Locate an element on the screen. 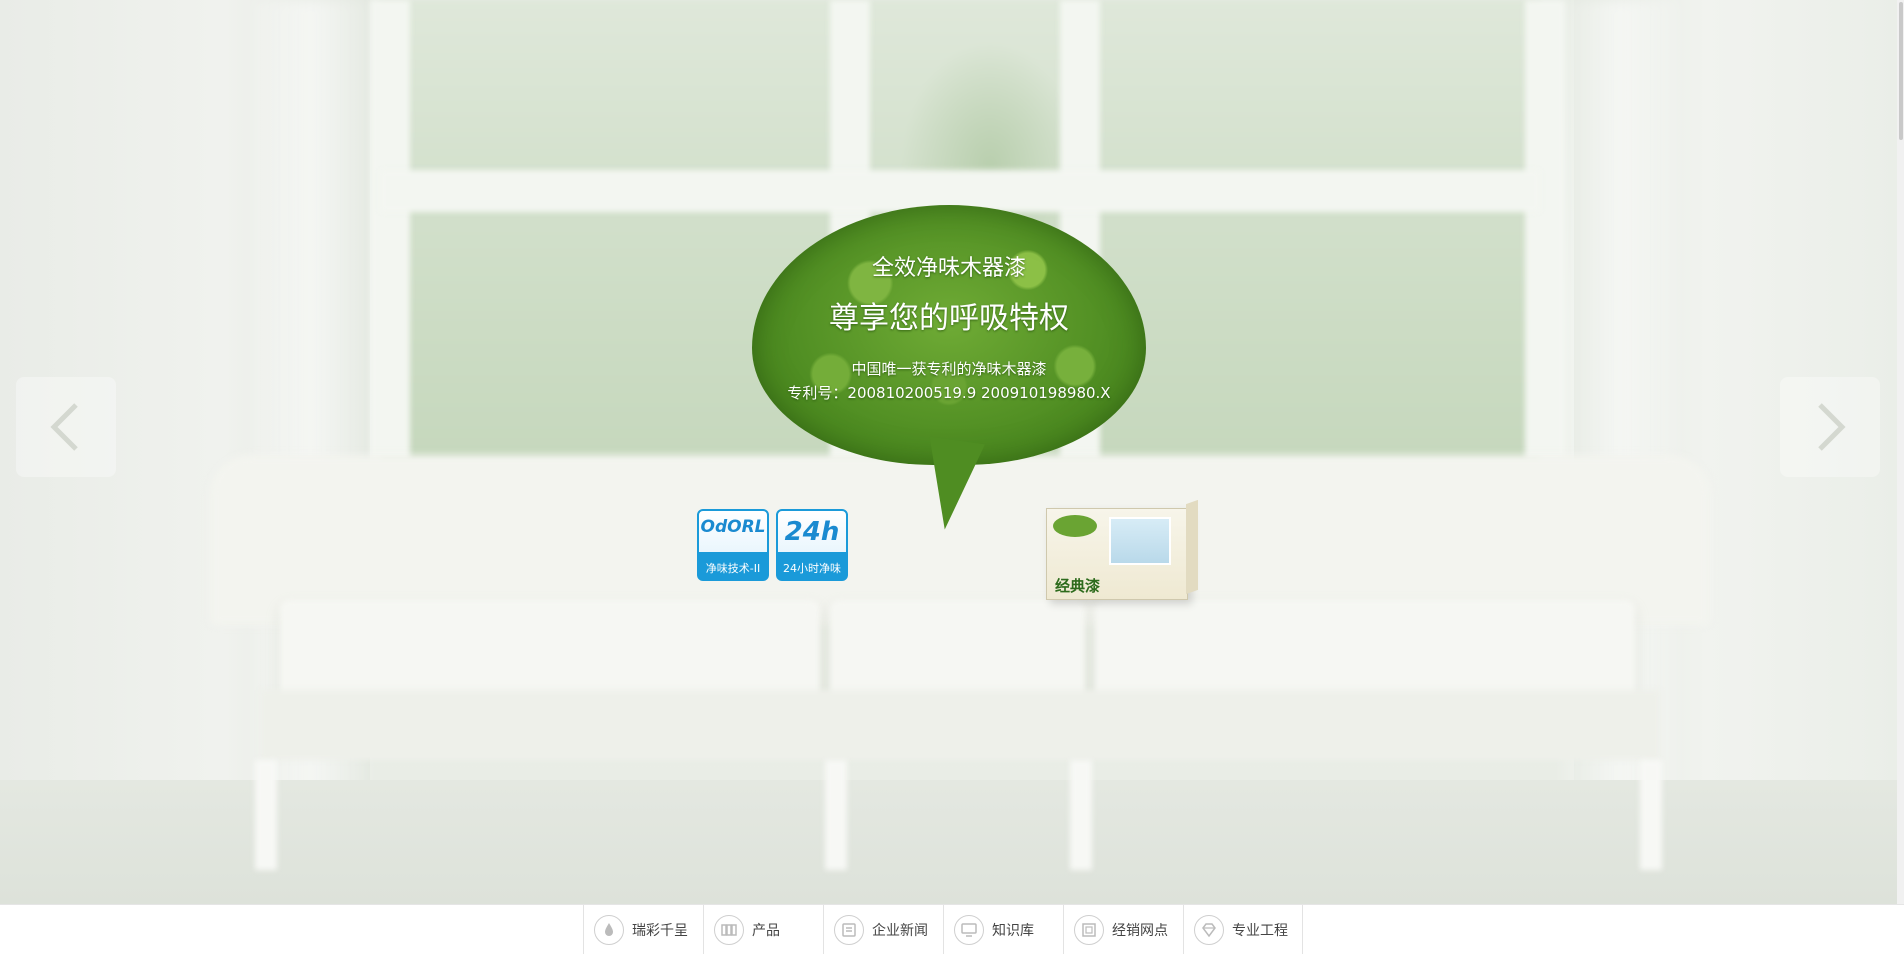 The height and width of the screenshot is (954, 1904). nav-item-brand: 瑞彩千呈 is located at coordinates (643, 929).